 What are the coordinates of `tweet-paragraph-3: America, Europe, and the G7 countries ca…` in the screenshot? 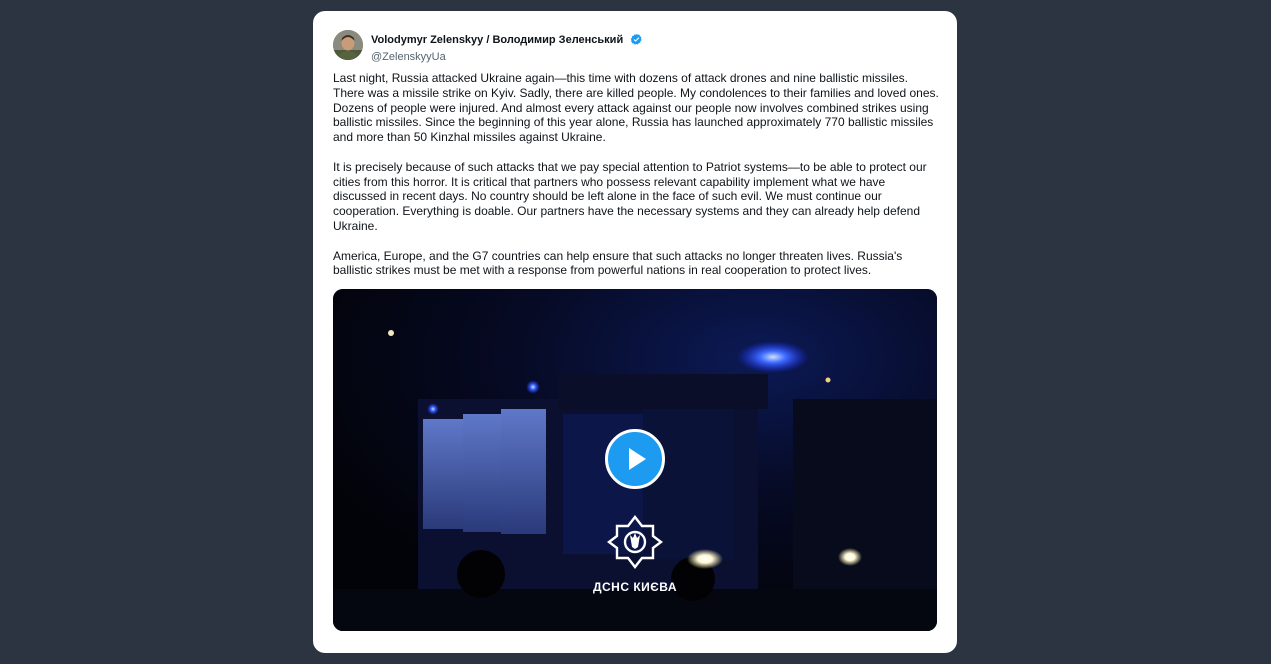 It's located at (618, 263).